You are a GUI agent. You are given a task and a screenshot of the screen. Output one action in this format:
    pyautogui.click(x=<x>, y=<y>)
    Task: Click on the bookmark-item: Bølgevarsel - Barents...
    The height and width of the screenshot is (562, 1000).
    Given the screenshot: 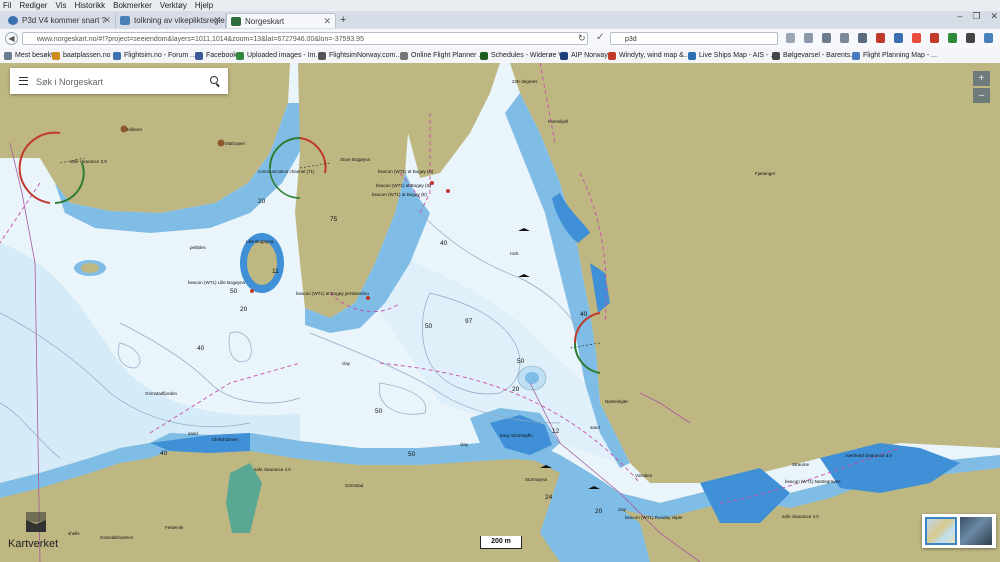 What is the action you would take?
    pyautogui.click(x=814, y=55)
    